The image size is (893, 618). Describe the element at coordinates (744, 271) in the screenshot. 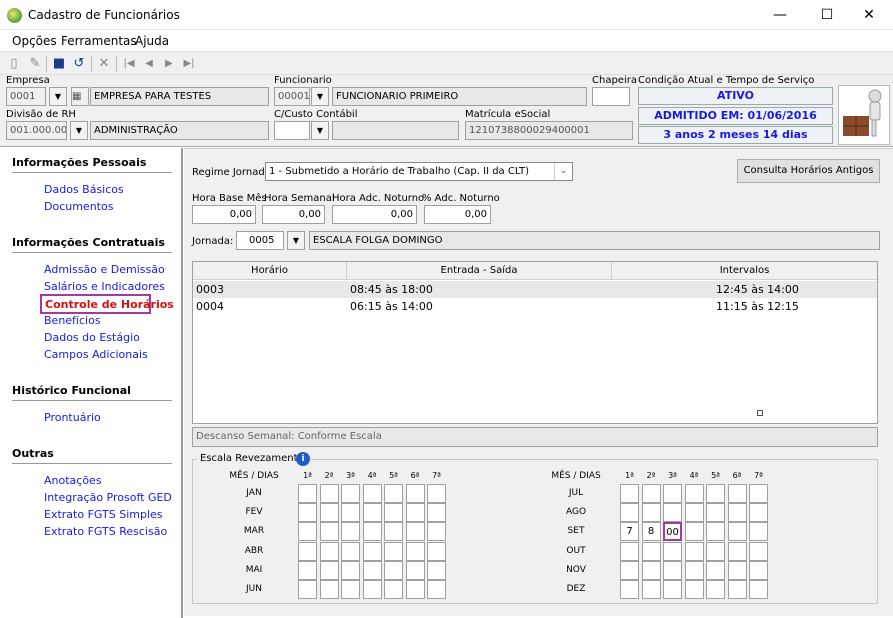

I see `column-header-intervalos: Intervalos` at that location.